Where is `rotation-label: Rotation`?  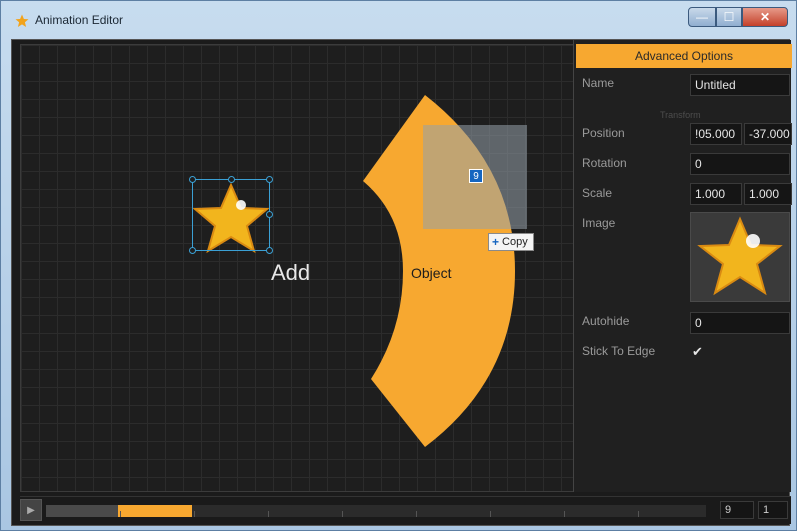 rotation-label: Rotation is located at coordinates (604, 163).